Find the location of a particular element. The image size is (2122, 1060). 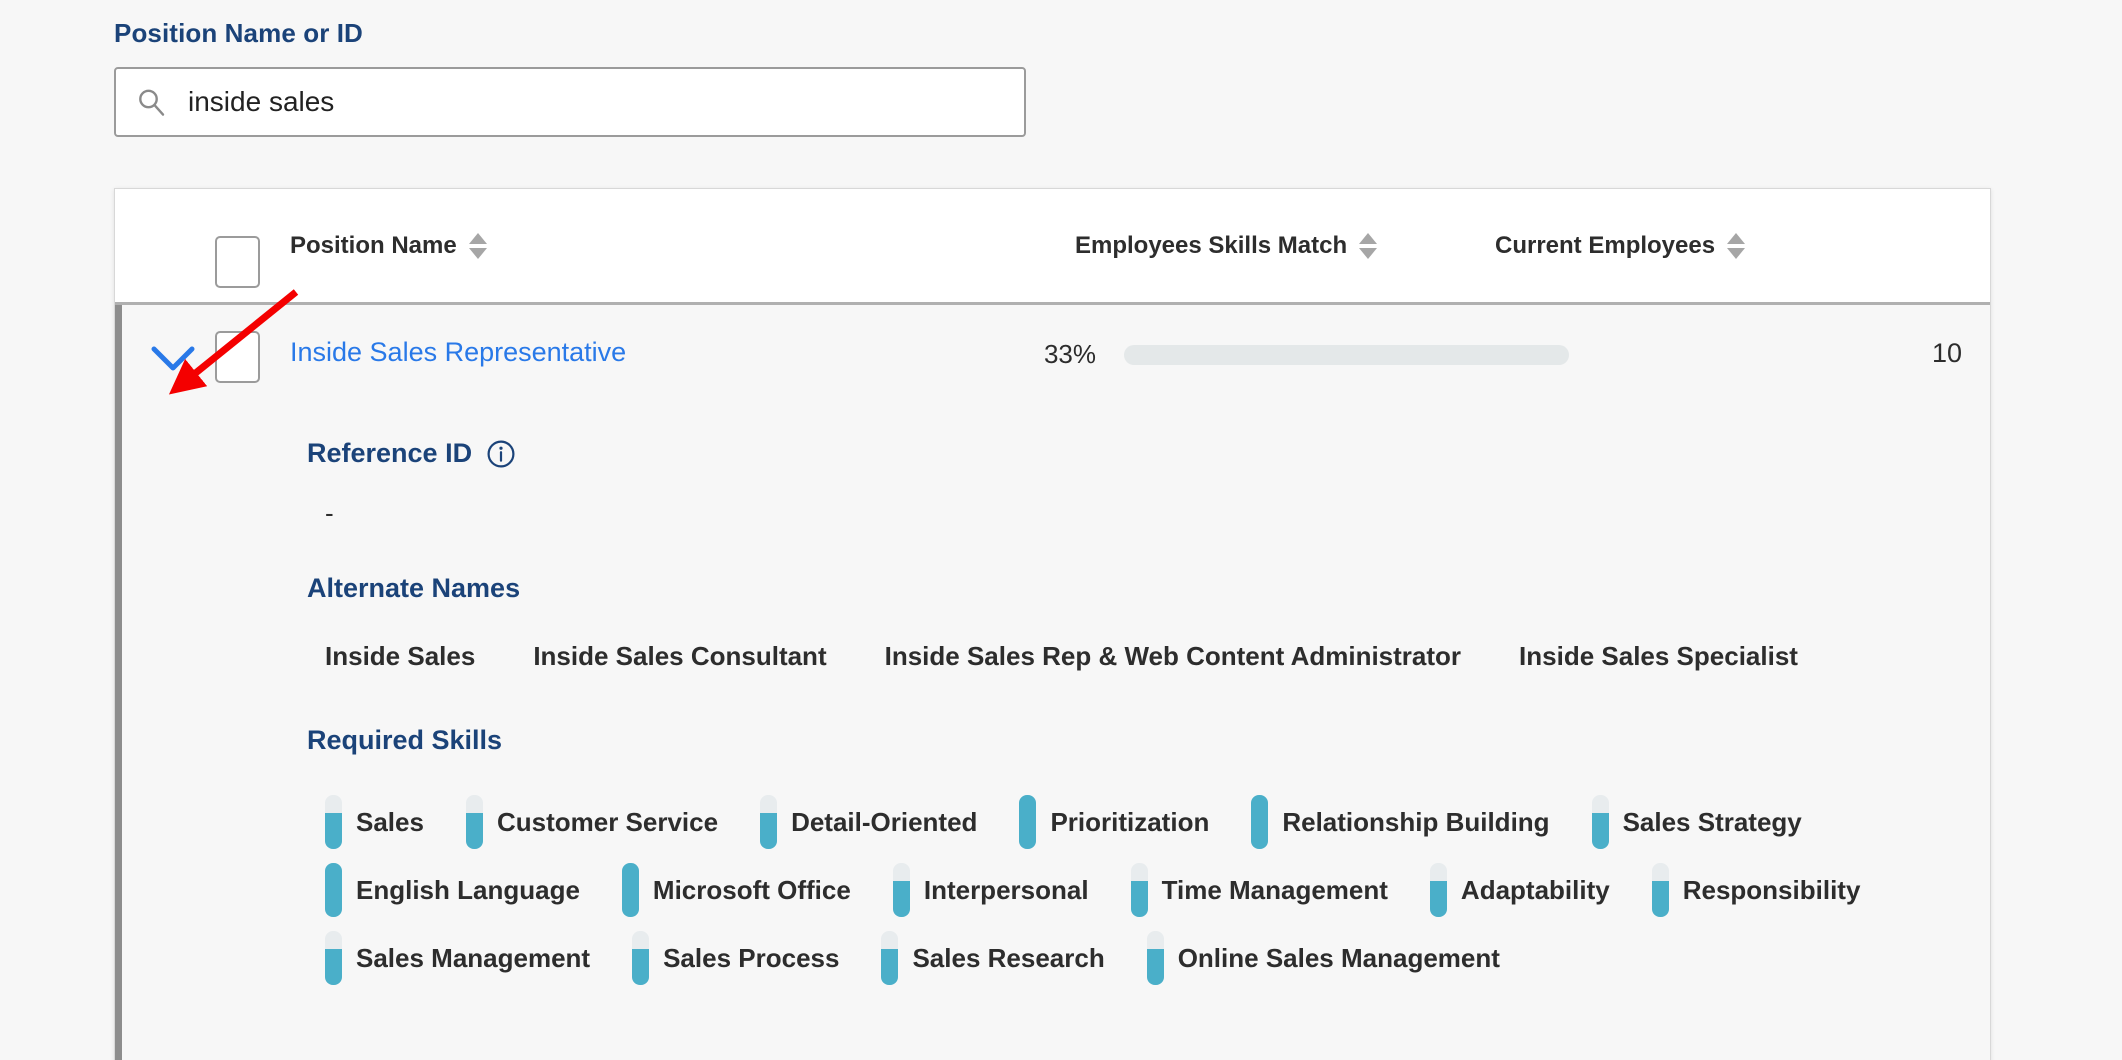

select-all-checkbox is located at coordinates (237, 262).